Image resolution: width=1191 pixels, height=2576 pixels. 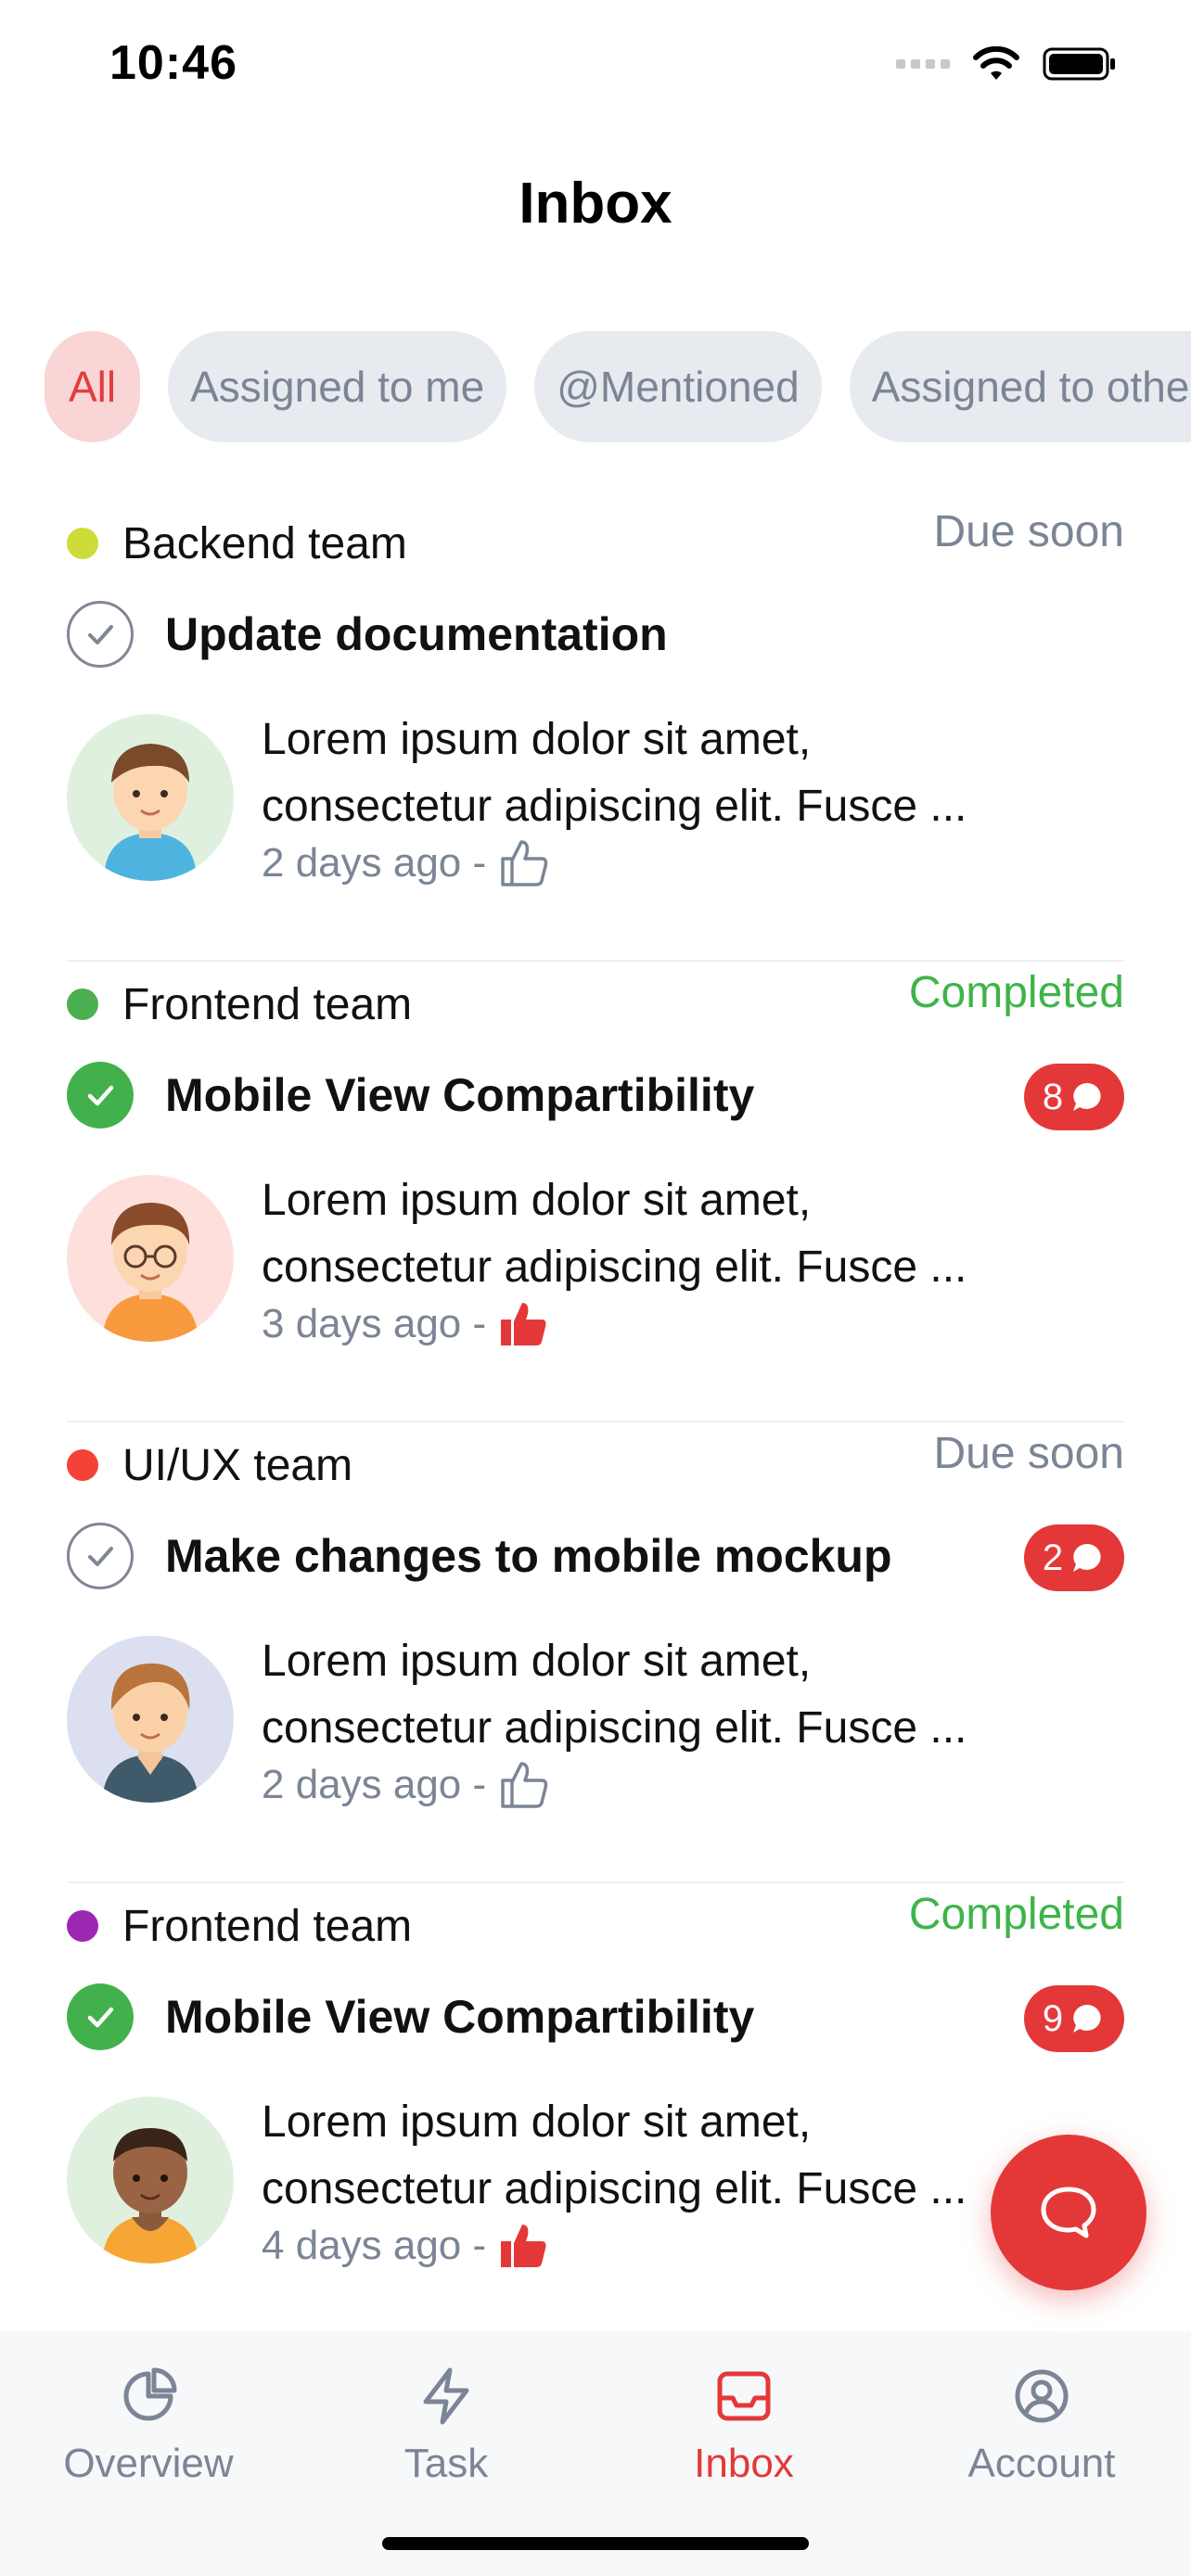 What do you see at coordinates (744, 2423) in the screenshot?
I see `nav-item-inbox: Inbox` at bounding box center [744, 2423].